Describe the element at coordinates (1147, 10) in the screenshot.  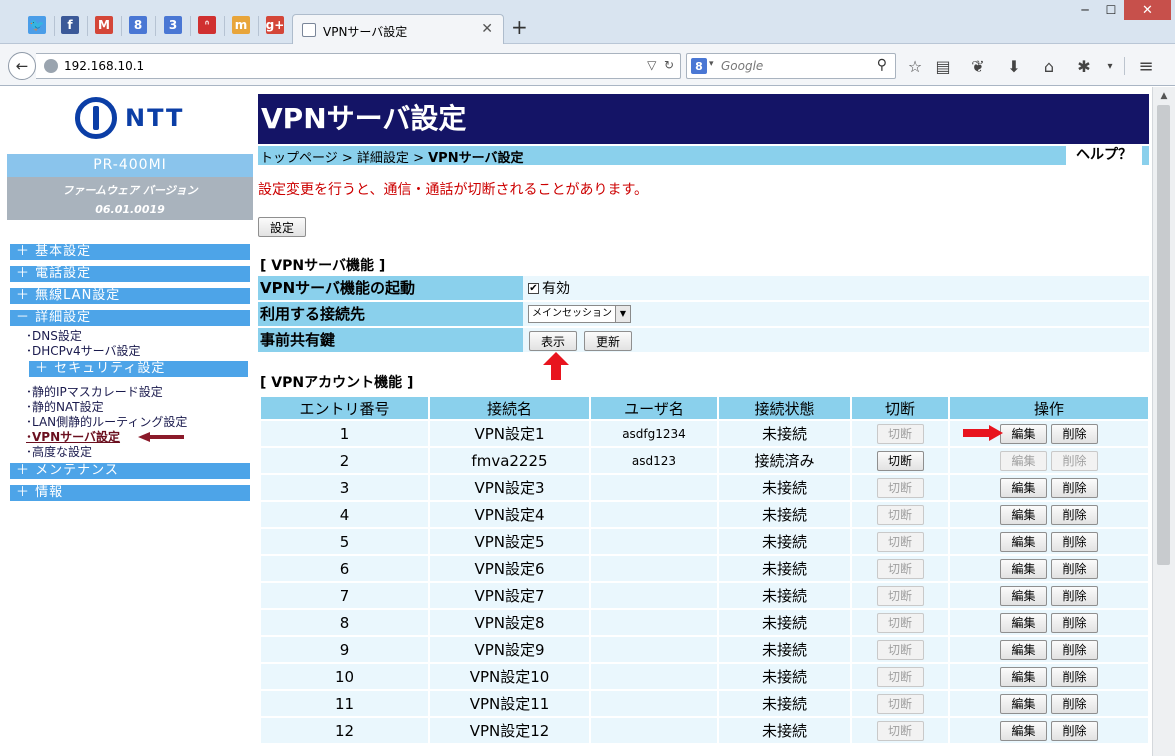
I see `close-window-button: ✕` at that location.